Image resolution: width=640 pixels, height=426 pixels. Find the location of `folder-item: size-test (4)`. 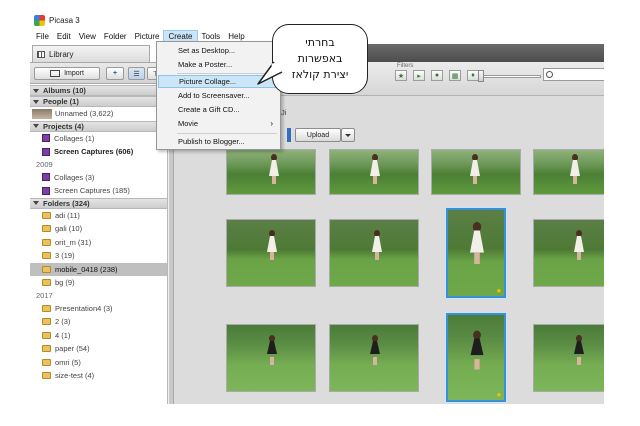

folder-item: size-test (4) is located at coordinates (98, 376).